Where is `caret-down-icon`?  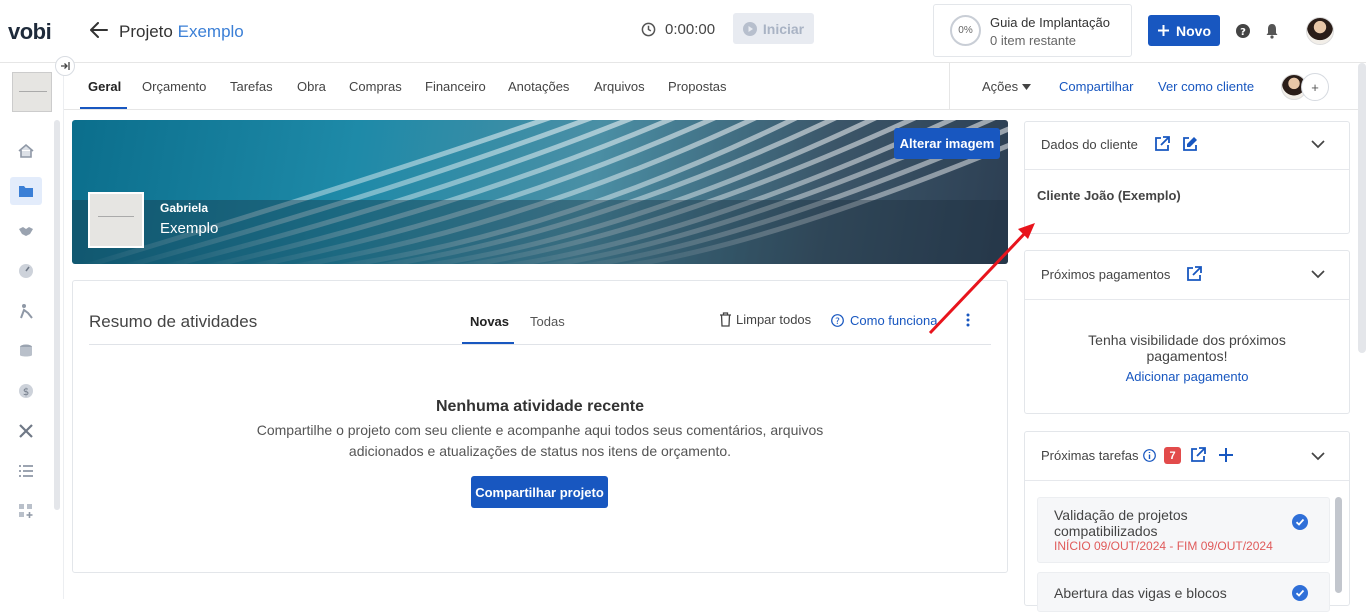
caret-down-icon is located at coordinates (1027, 86).